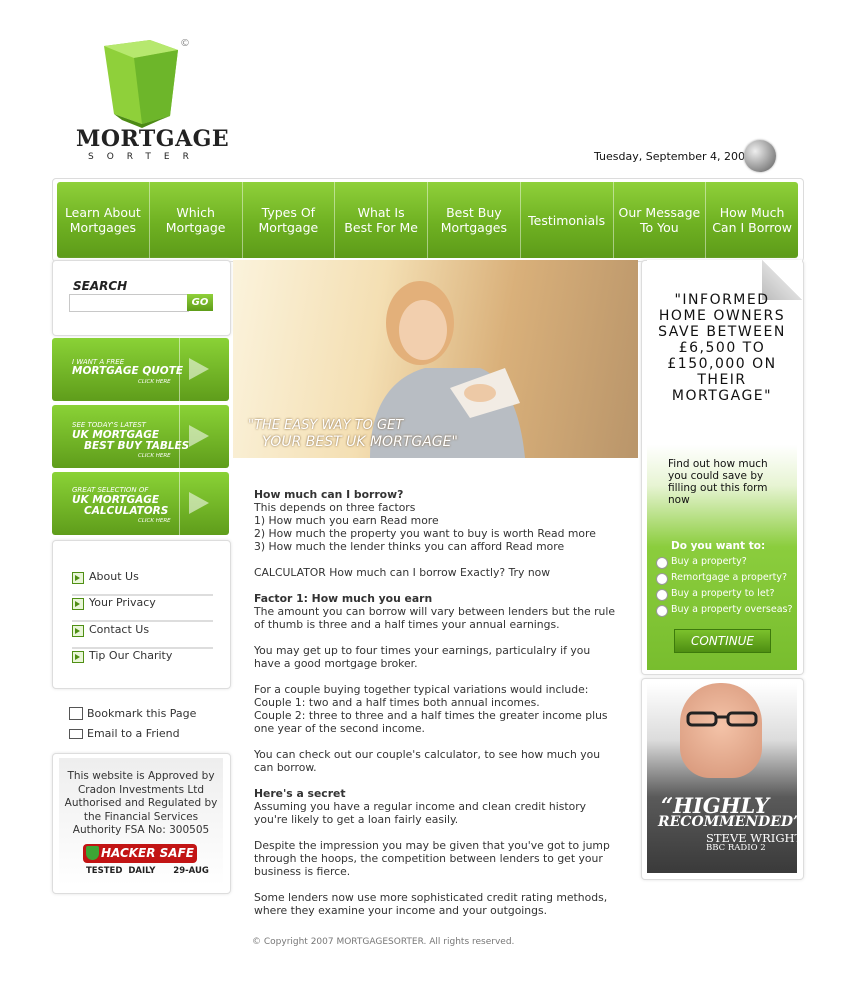 This screenshot has height=1000, width=855. I want to click on nav-label: What Is, so click(381, 212).